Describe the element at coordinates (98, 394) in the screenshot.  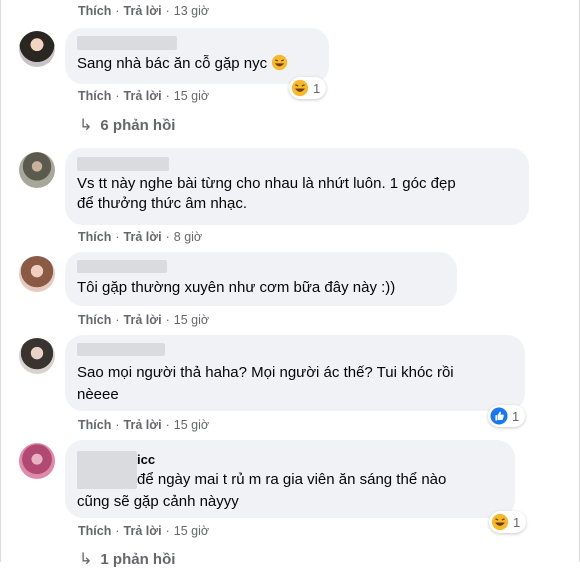
I see `comment-text-line: nèeee` at that location.